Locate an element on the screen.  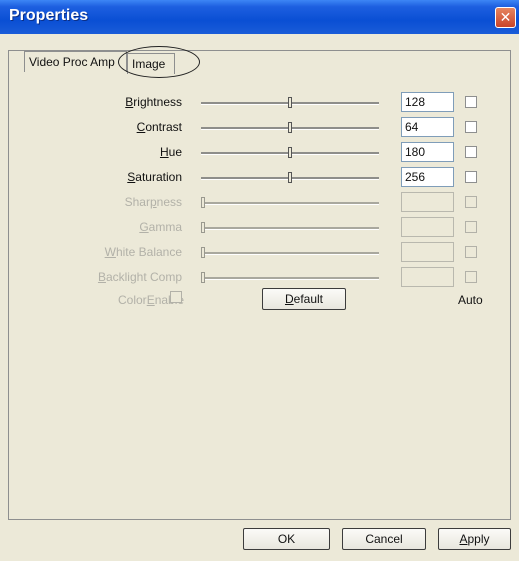
default-button: Default is located at coordinates (304, 299).